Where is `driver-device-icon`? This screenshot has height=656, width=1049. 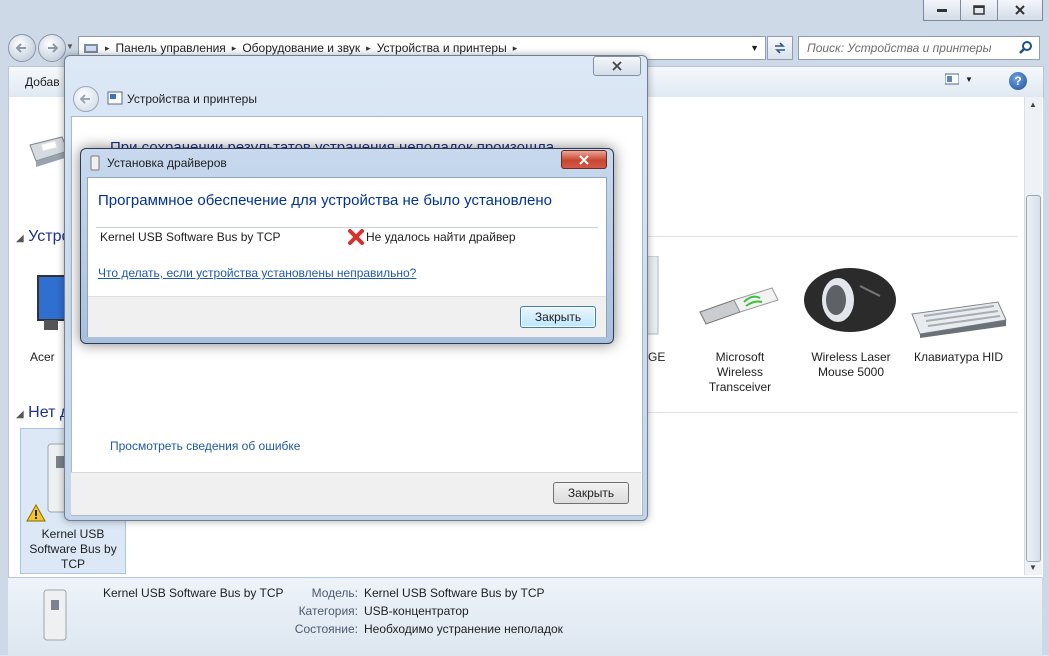 driver-device-icon is located at coordinates (95, 163).